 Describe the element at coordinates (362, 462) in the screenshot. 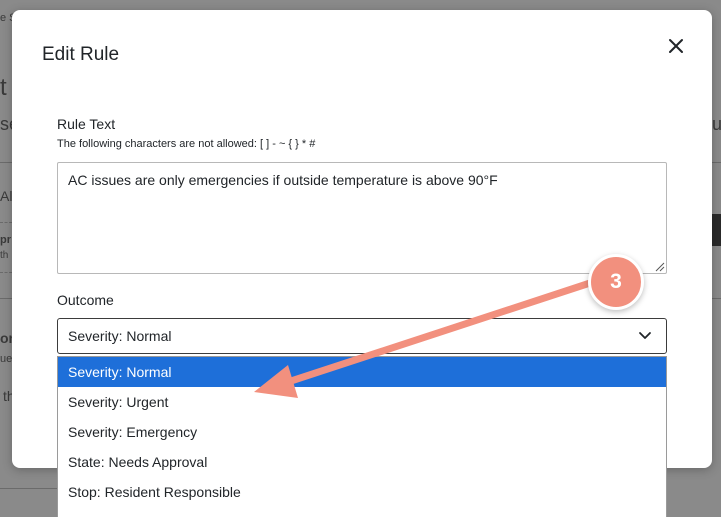

I see `dropdown-option: State: Needs Approval` at that location.